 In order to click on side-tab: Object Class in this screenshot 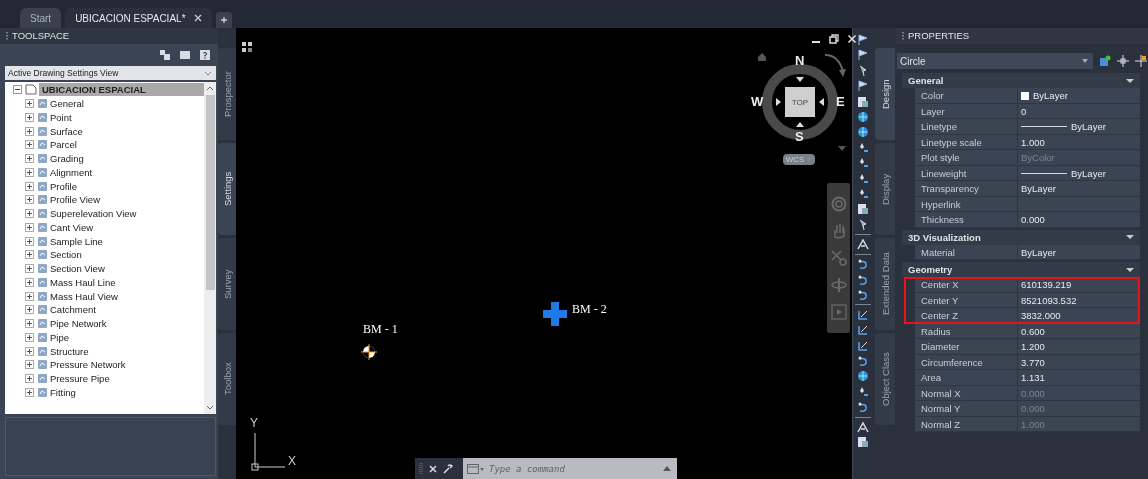, I will do `click(885, 379)`.